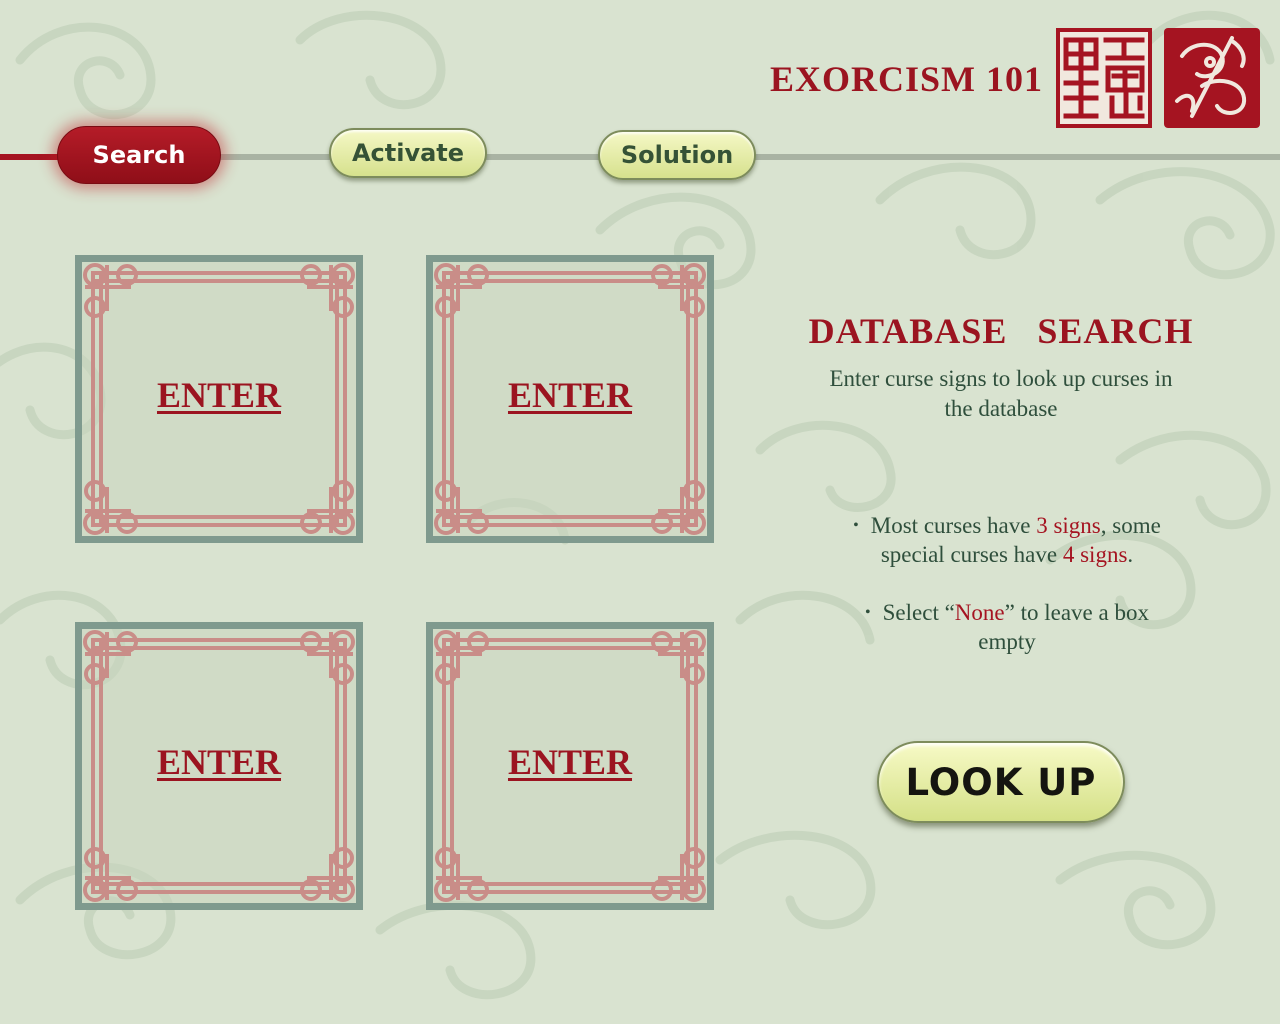 Image resolution: width=1280 pixels, height=1024 pixels. I want to click on look-up-label: LOOK UP, so click(1001, 782).